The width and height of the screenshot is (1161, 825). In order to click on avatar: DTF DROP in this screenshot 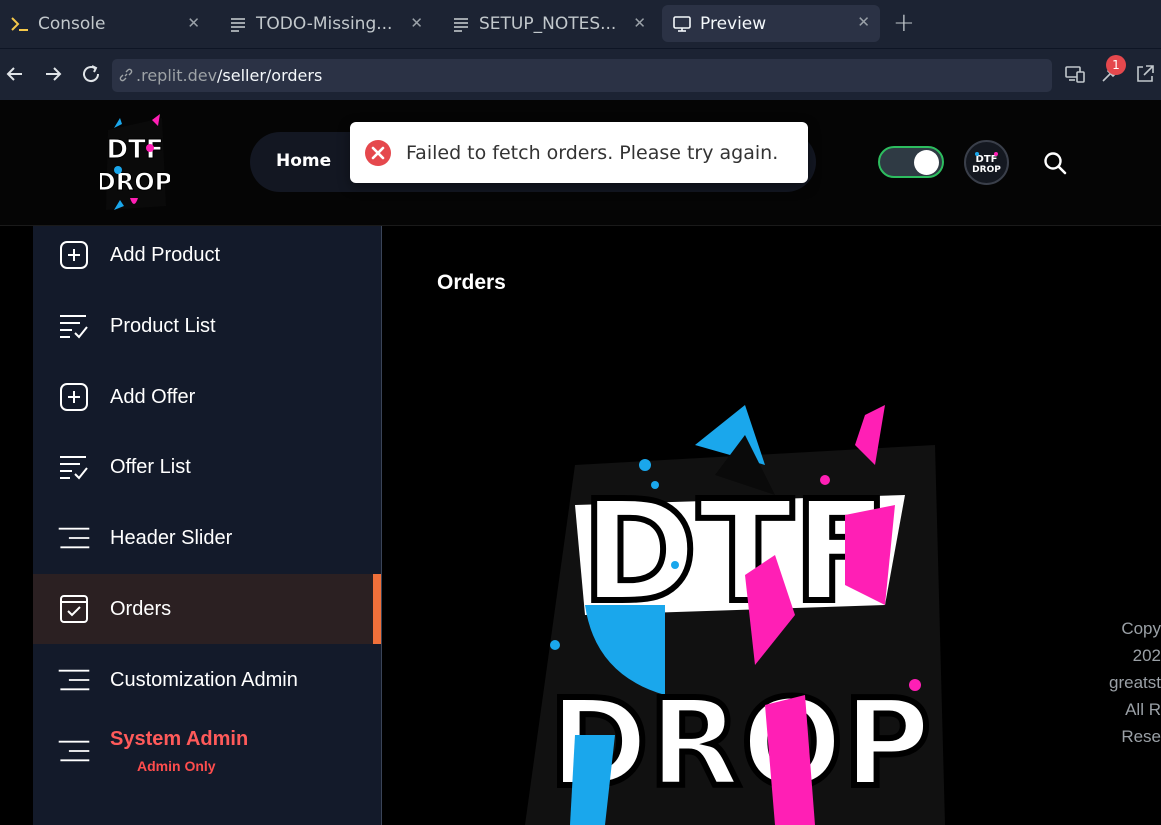, I will do `click(986, 162)`.